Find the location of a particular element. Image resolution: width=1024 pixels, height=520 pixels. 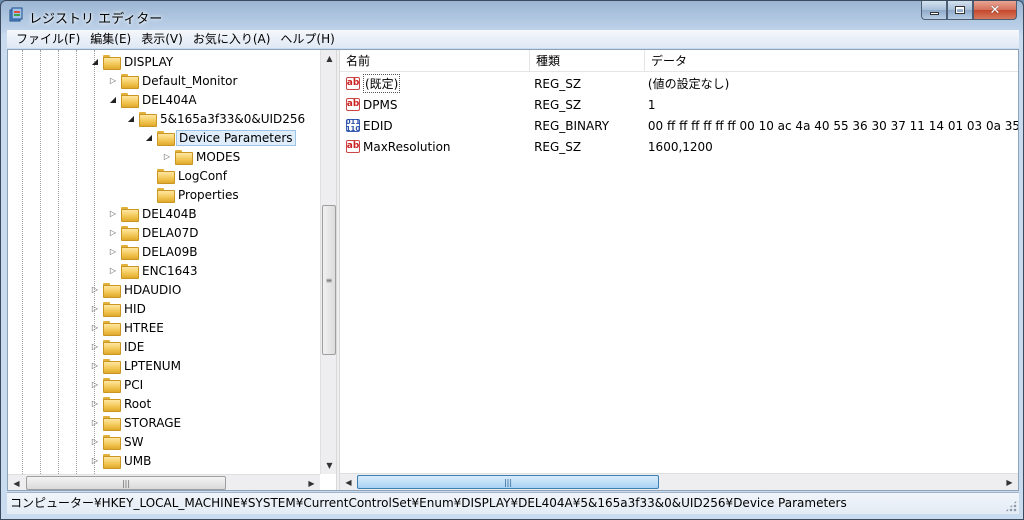

tree-node: ◢ DISPLAY is located at coordinates (132, 61).